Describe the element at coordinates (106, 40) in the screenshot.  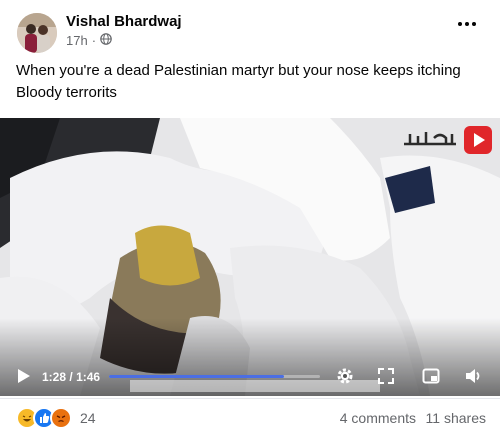
I see `globe-icon` at that location.